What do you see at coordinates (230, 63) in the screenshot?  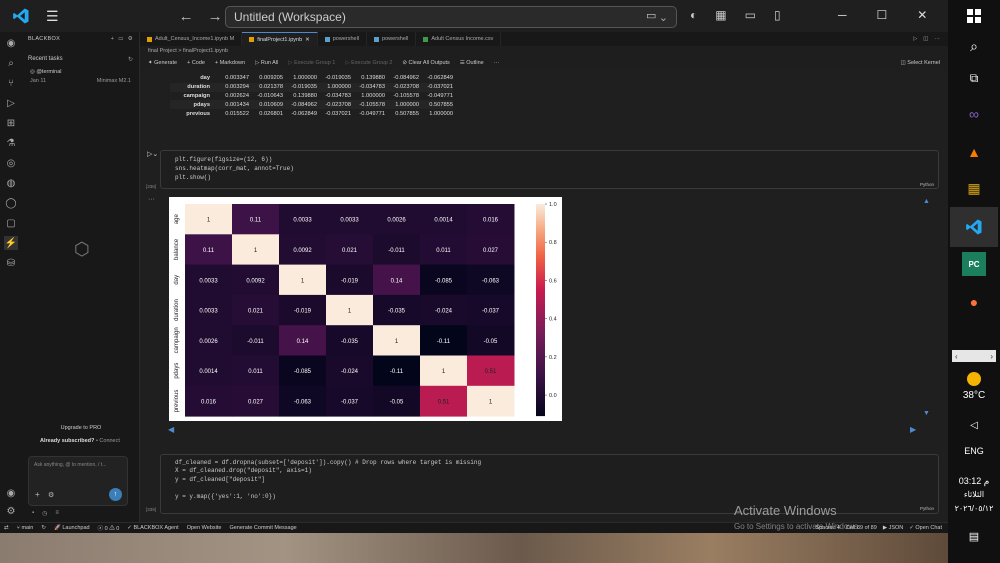 I see `add-markdown-button: + Markdown` at bounding box center [230, 63].